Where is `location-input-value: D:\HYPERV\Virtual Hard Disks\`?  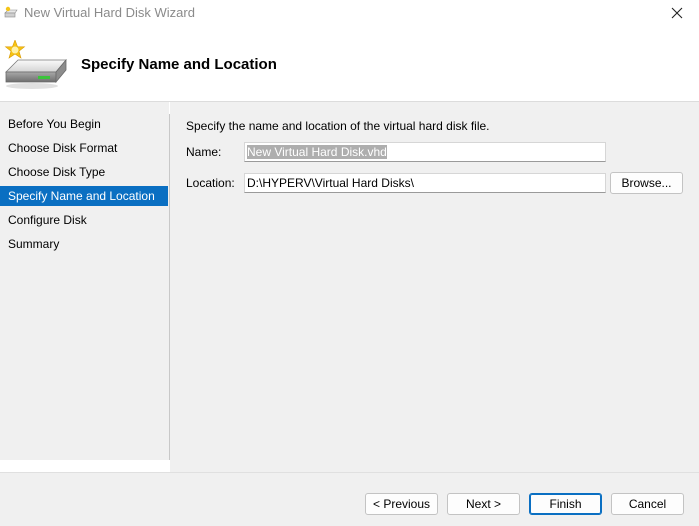
location-input-value: D:\HYPERV\Virtual Hard Disks\ is located at coordinates (330, 183).